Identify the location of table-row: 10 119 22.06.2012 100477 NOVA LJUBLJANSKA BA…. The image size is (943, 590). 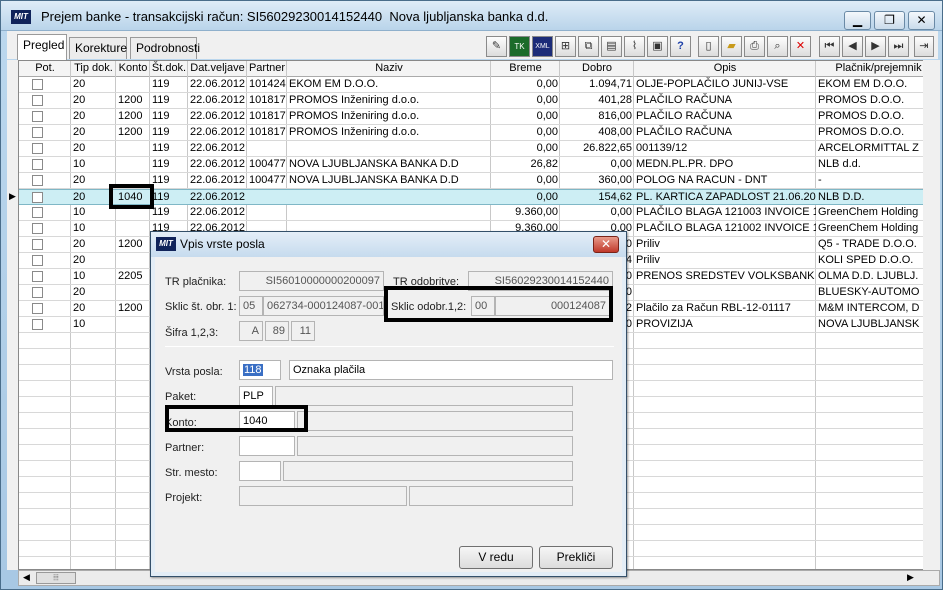
(479, 165).